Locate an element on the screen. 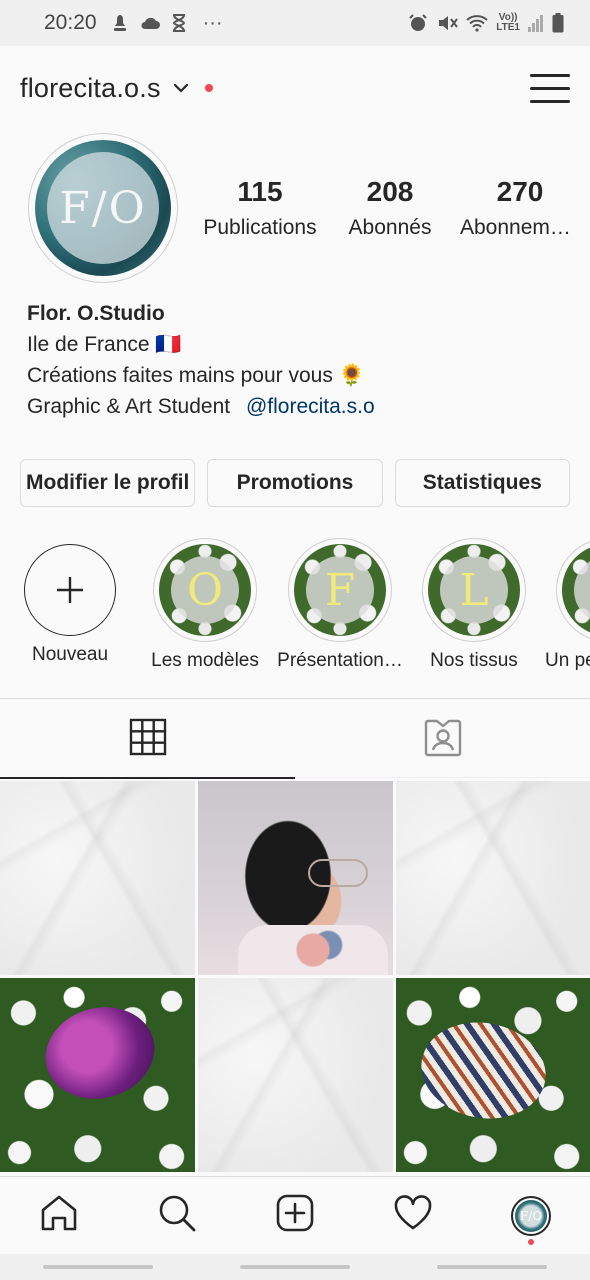  tab-posts-grid is located at coordinates (147, 739).